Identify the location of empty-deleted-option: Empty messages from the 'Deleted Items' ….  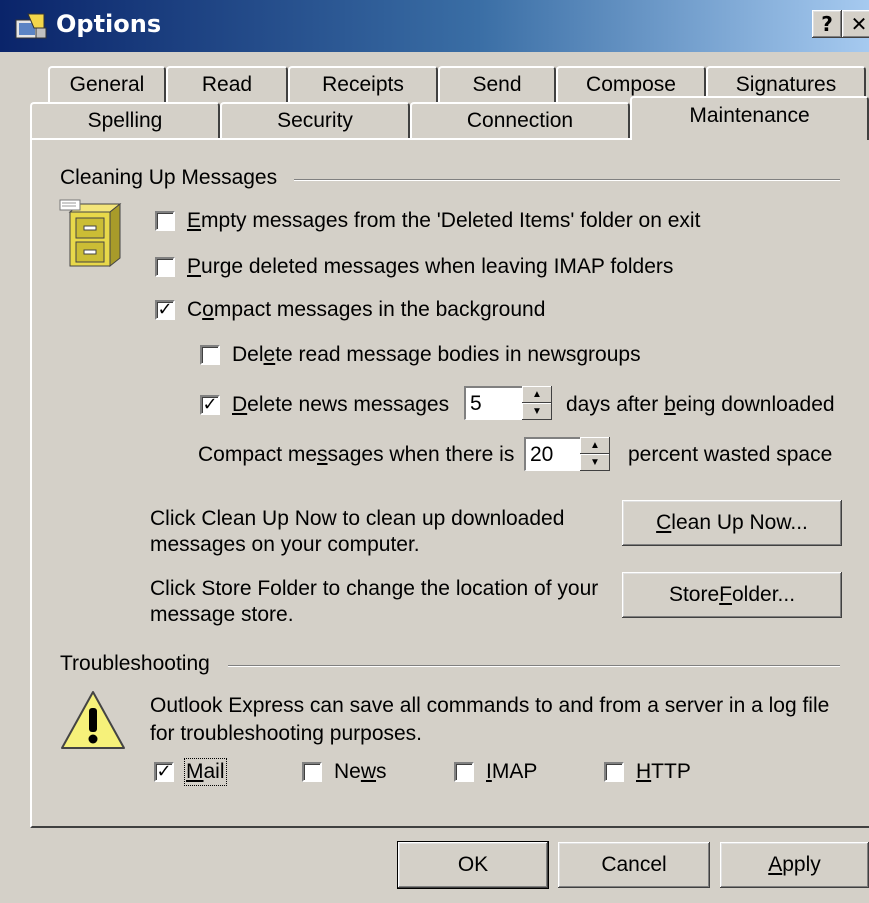
(427, 221).